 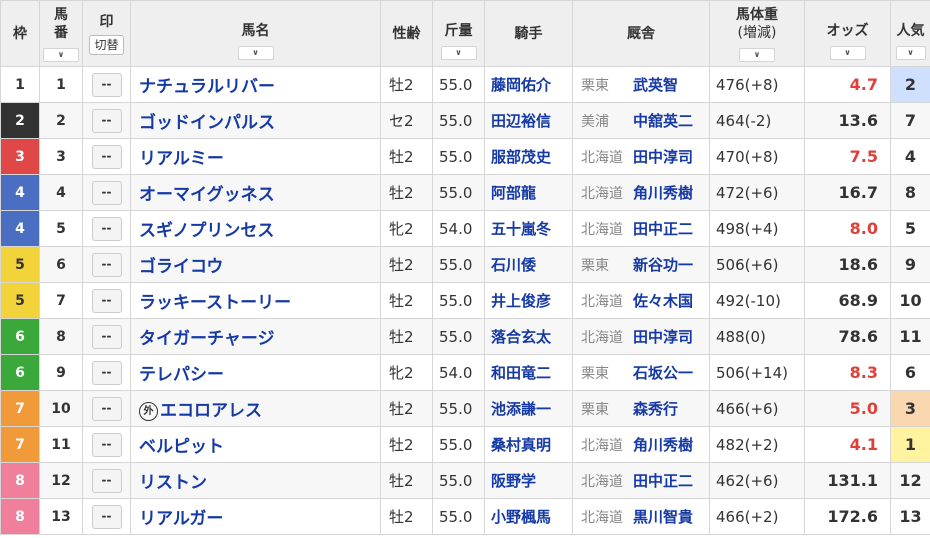 I want to click on trainer-link: 中舘英二, so click(x=663, y=121).